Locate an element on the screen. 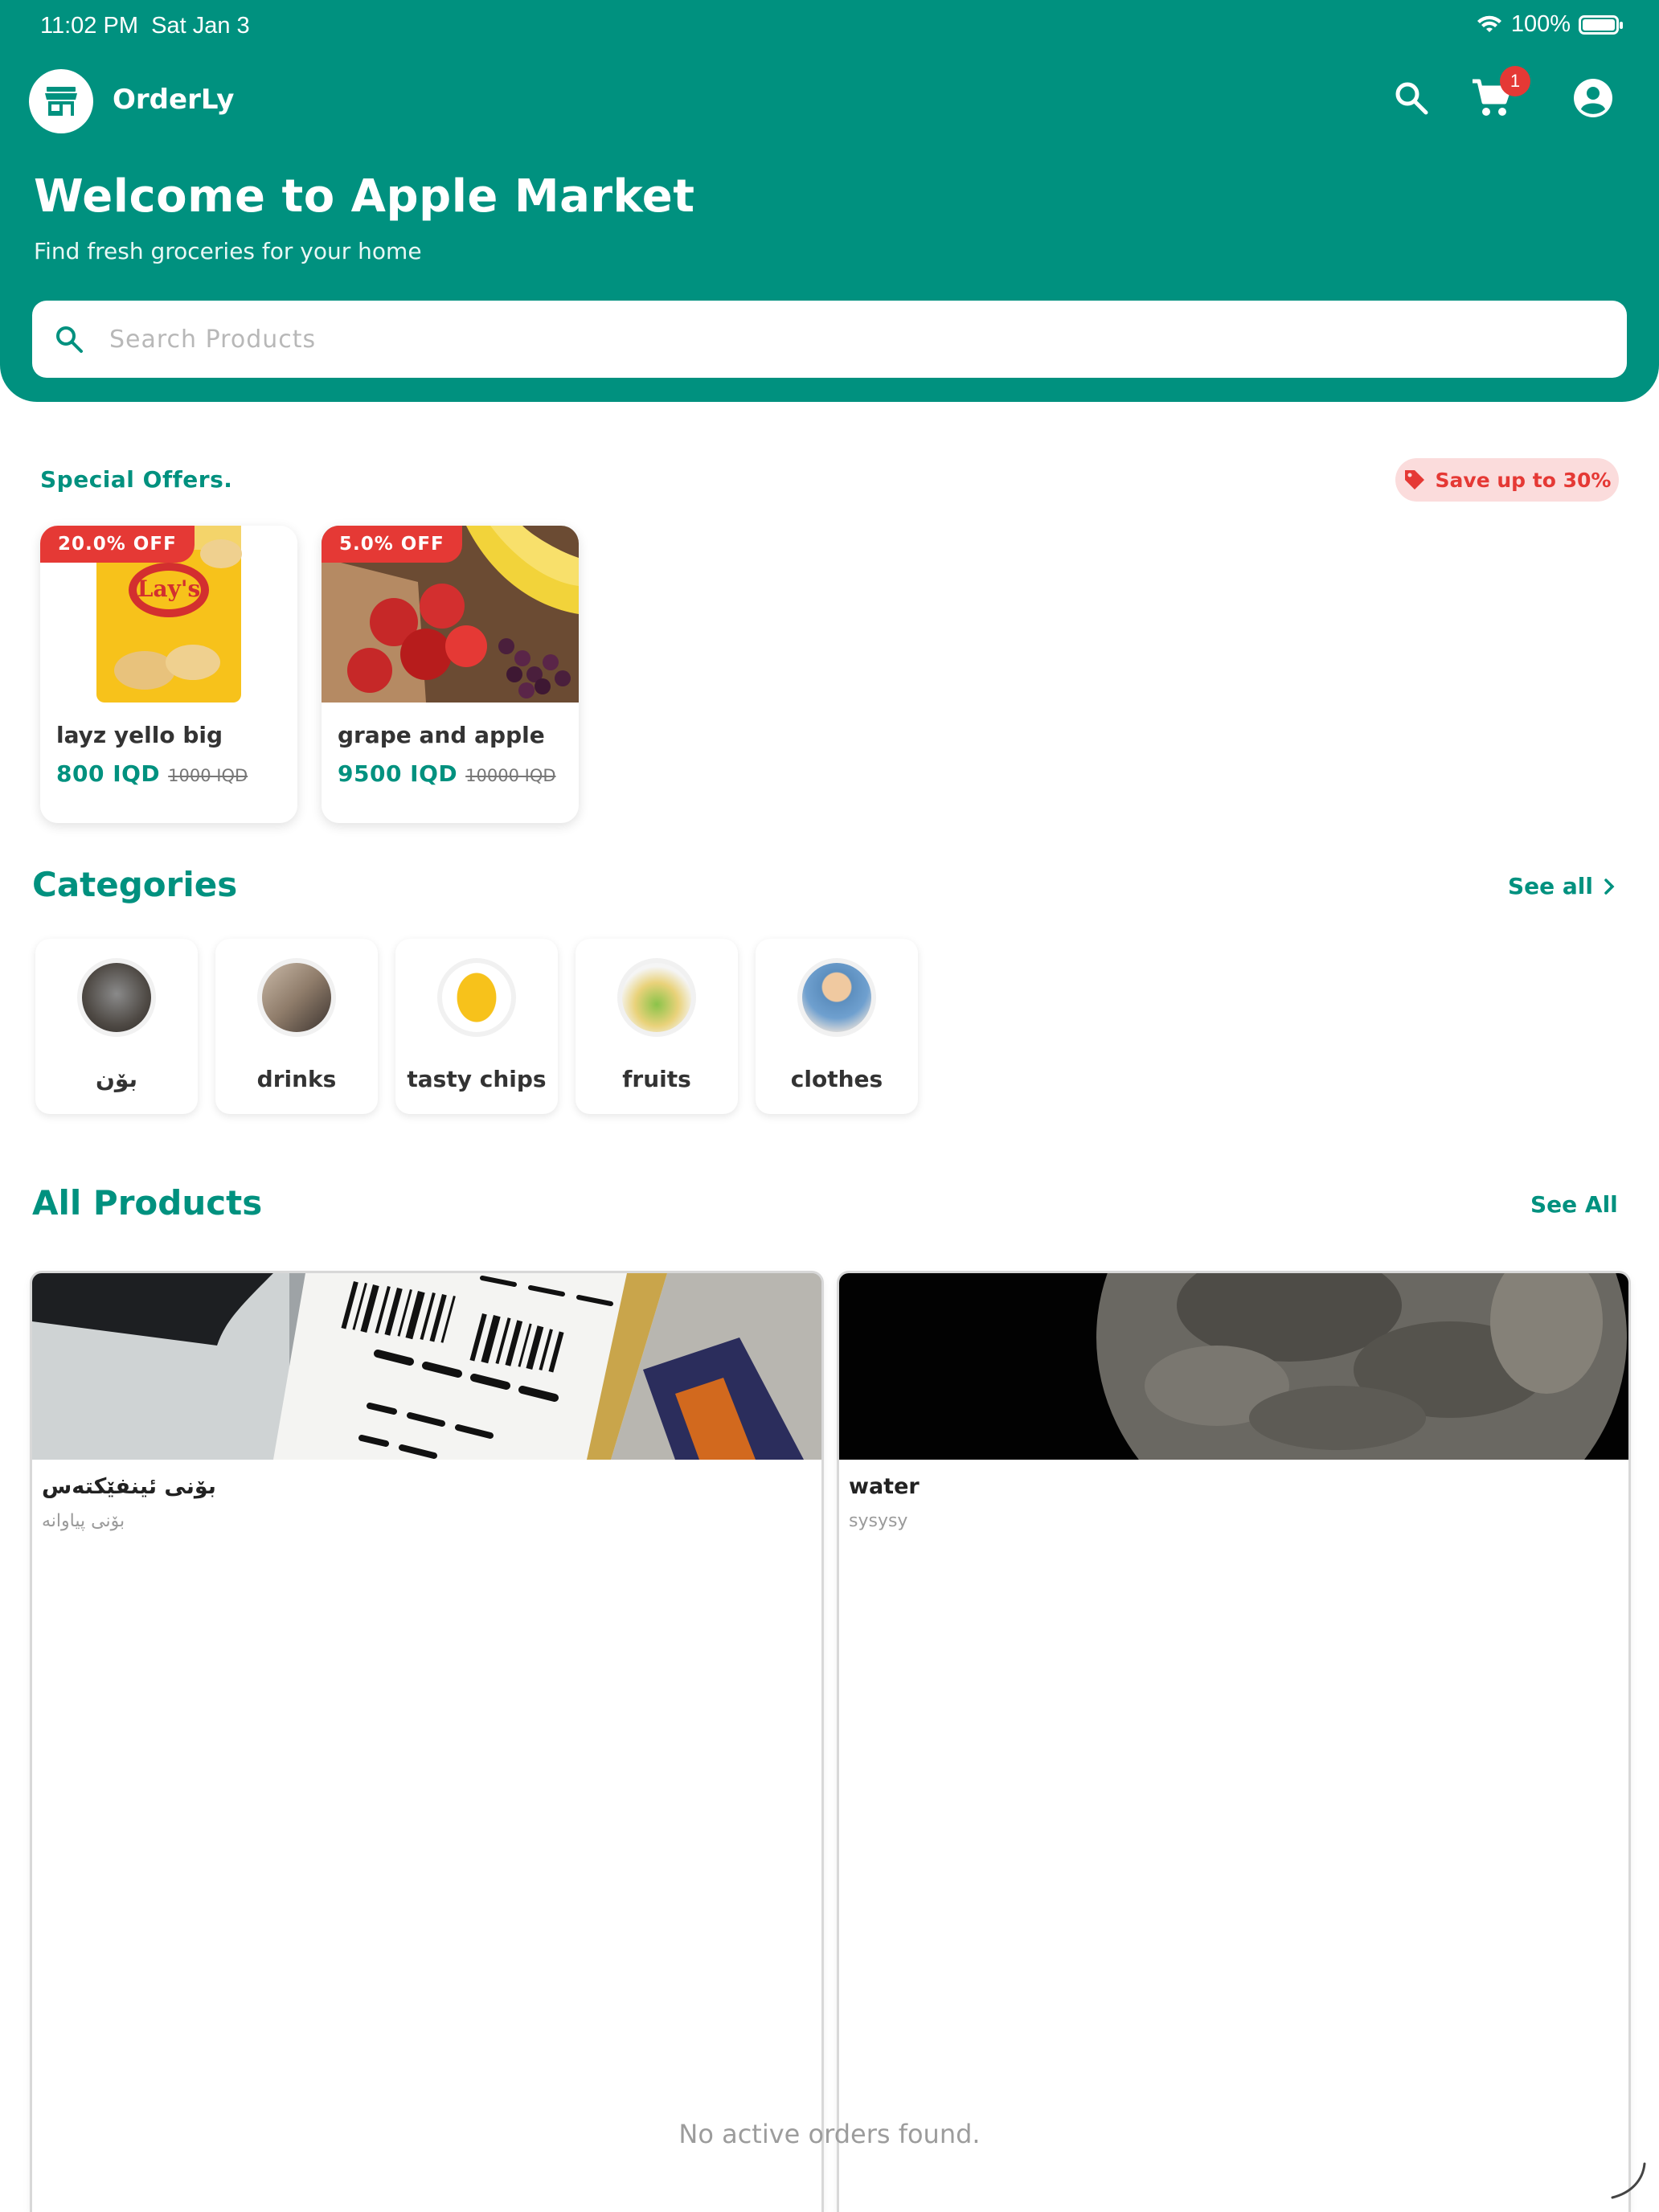 This screenshot has height=2212, width=1659. product-name: water is located at coordinates (885, 1486).